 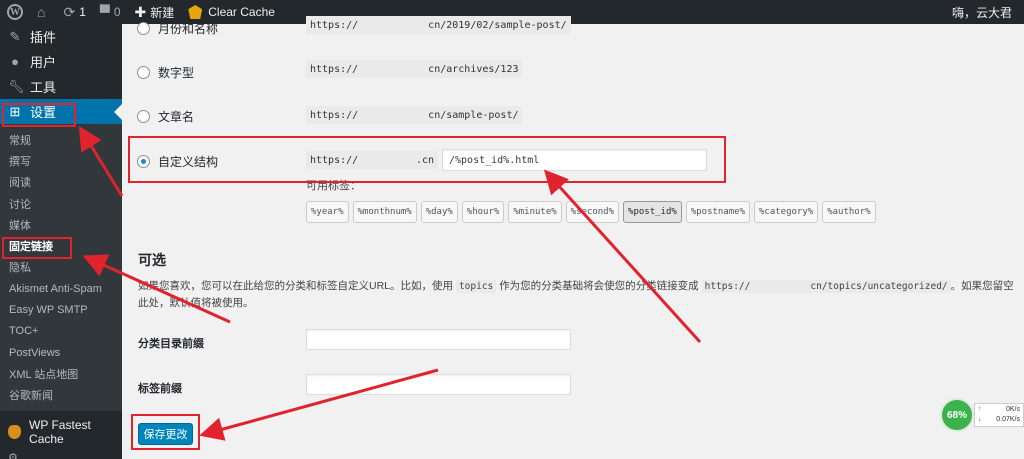 What do you see at coordinates (438, 339) in the screenshot?
I see `category-base-input` at bounding box center [438, 339].